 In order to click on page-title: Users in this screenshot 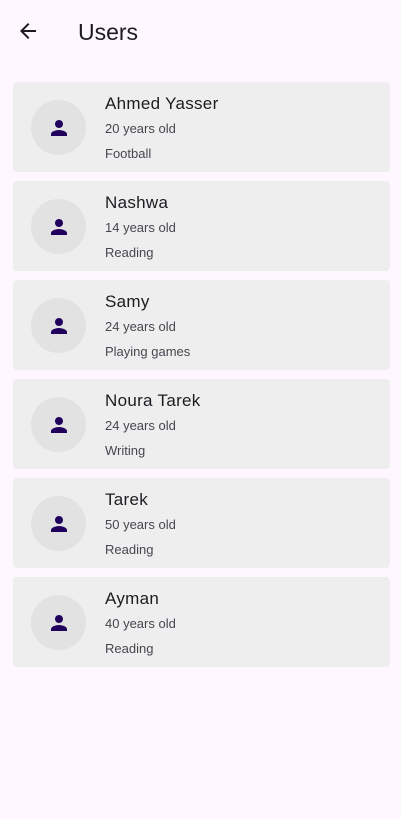, I will do `click(108, 32)`.